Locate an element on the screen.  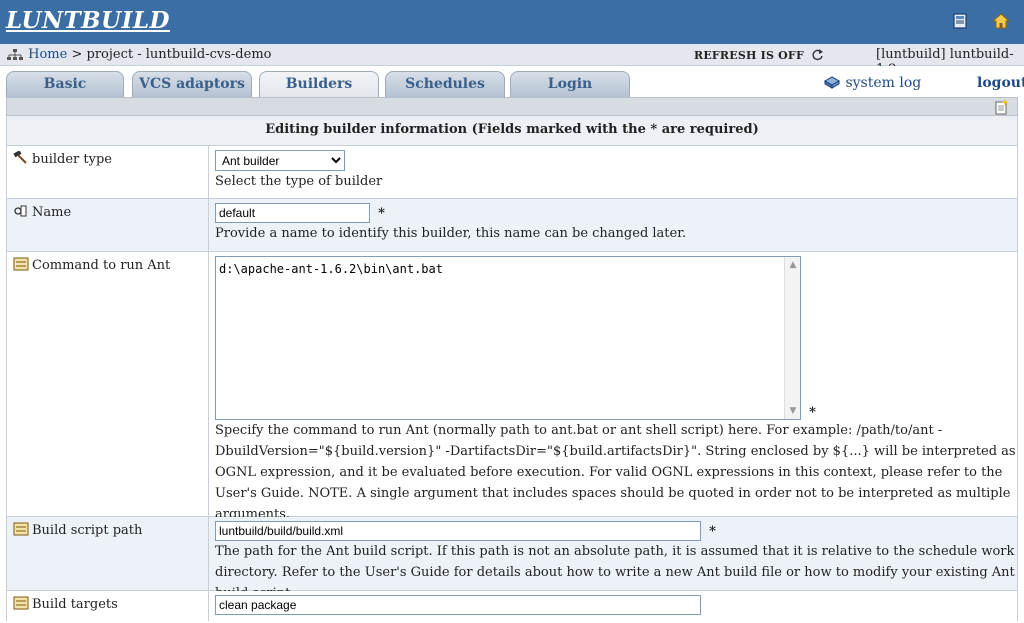
new-item-icon is located at coordinates (1001, 107).